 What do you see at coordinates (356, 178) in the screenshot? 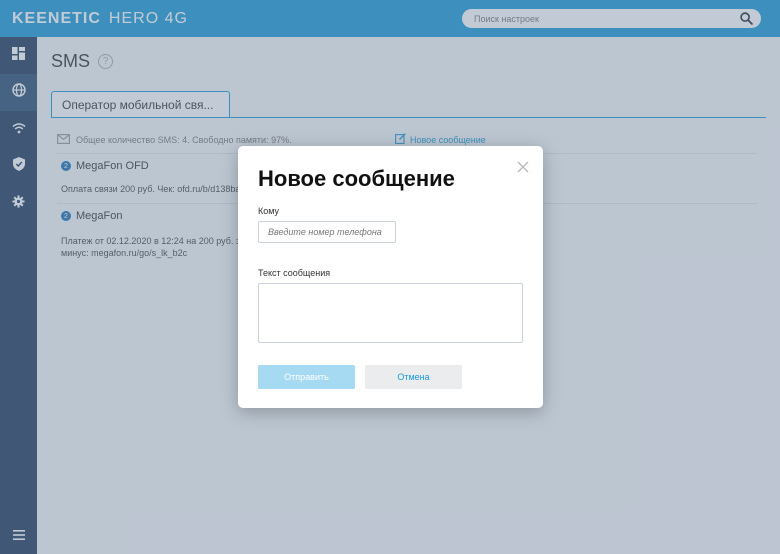
I see `dialog-title: Новое сообщение` at bounding box center [356, 178].